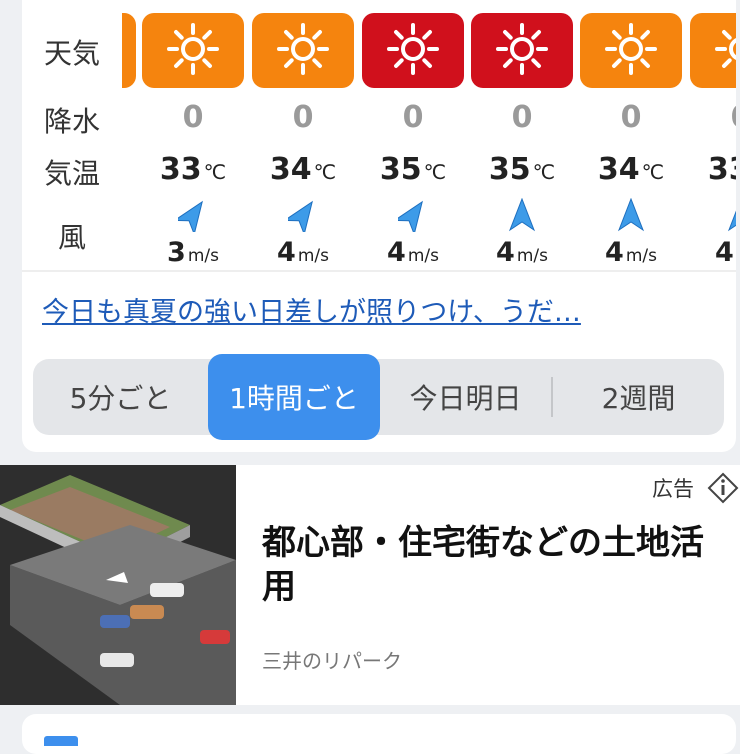 This screenshot has height=754, width=740. I want to click on ad-title: 都心部・住宅街などの土地活用, so click(492, 565).